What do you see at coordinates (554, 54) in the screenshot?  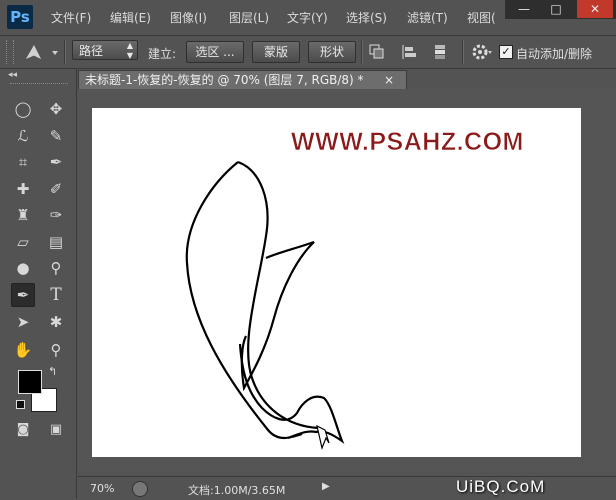 I see `auto-add-delete-label: 自动添加/删除` at bounding box center [554, 54].